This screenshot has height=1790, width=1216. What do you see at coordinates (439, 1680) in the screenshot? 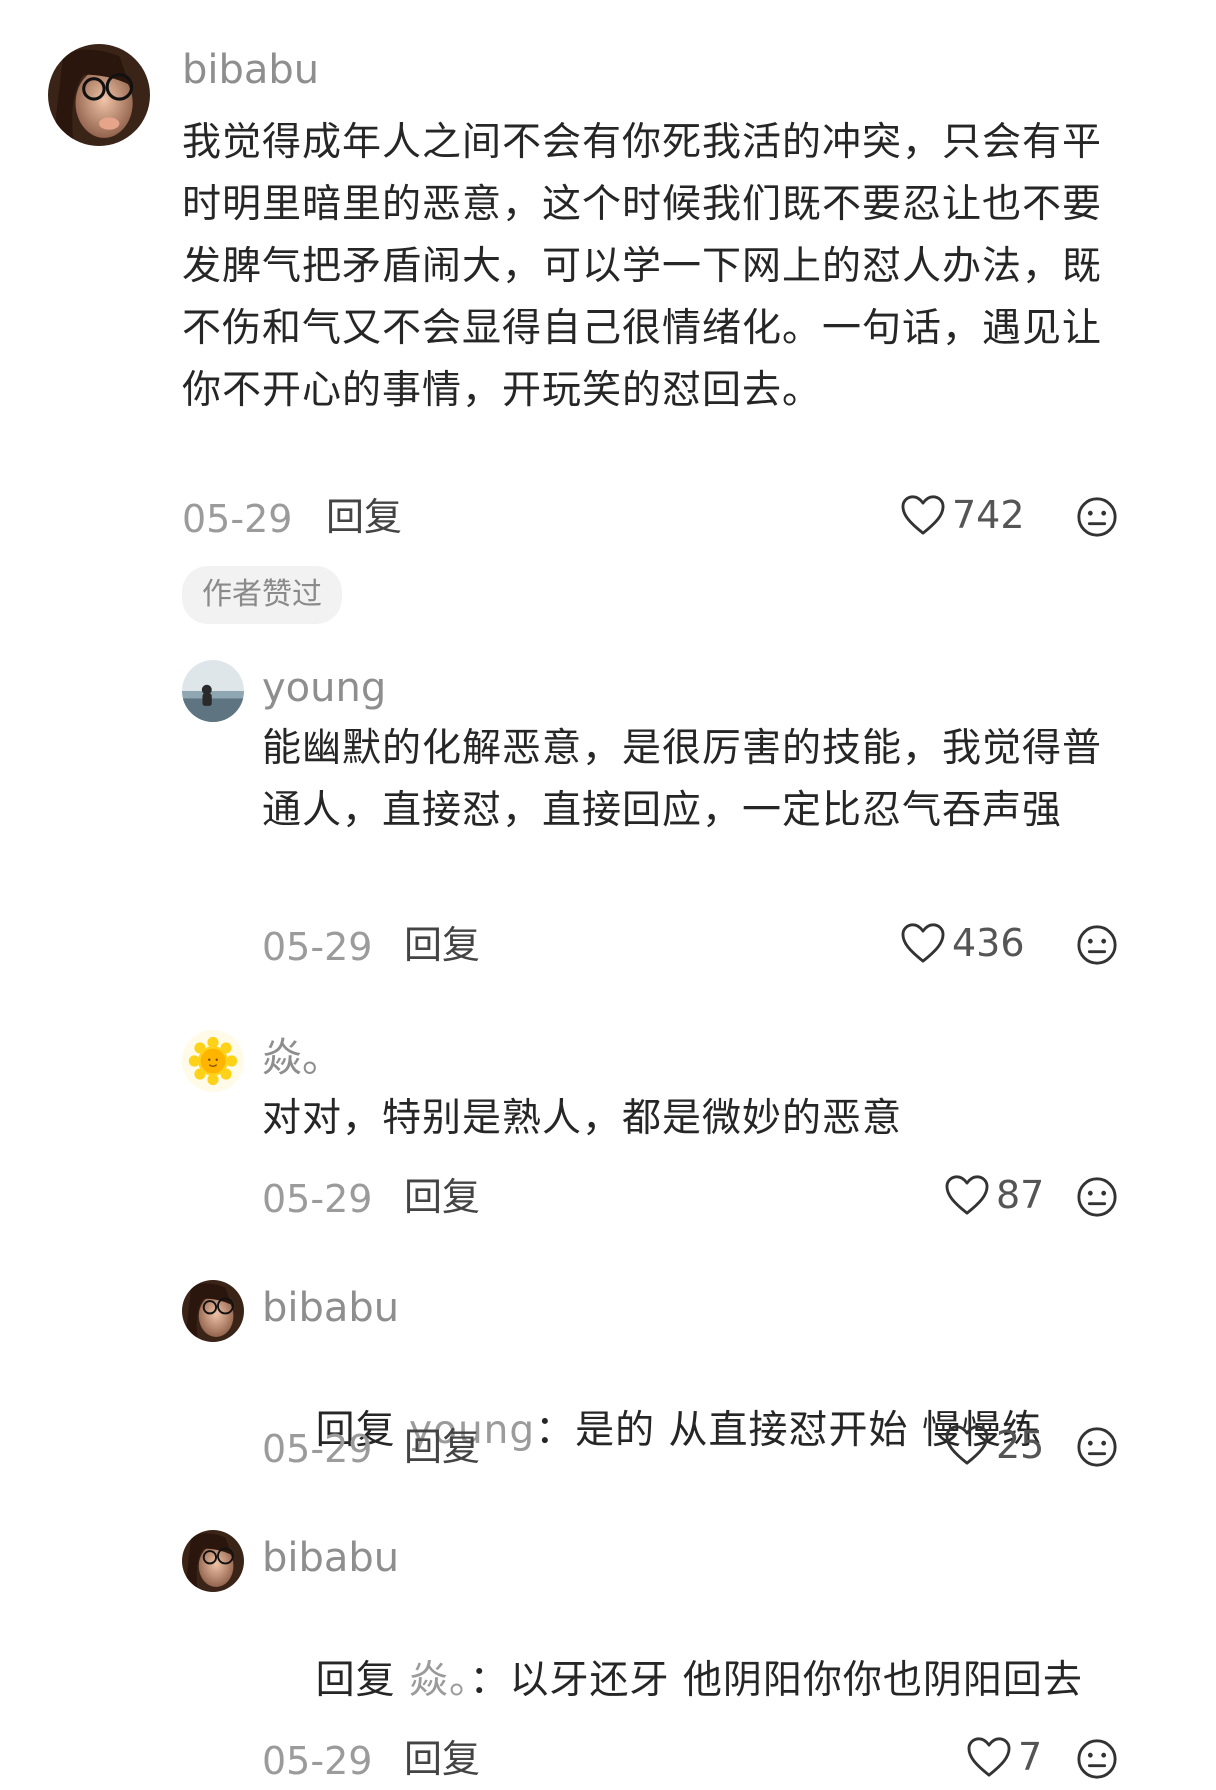
I see `reply-target-user: 焱。` at bounding box center [439, 1680].